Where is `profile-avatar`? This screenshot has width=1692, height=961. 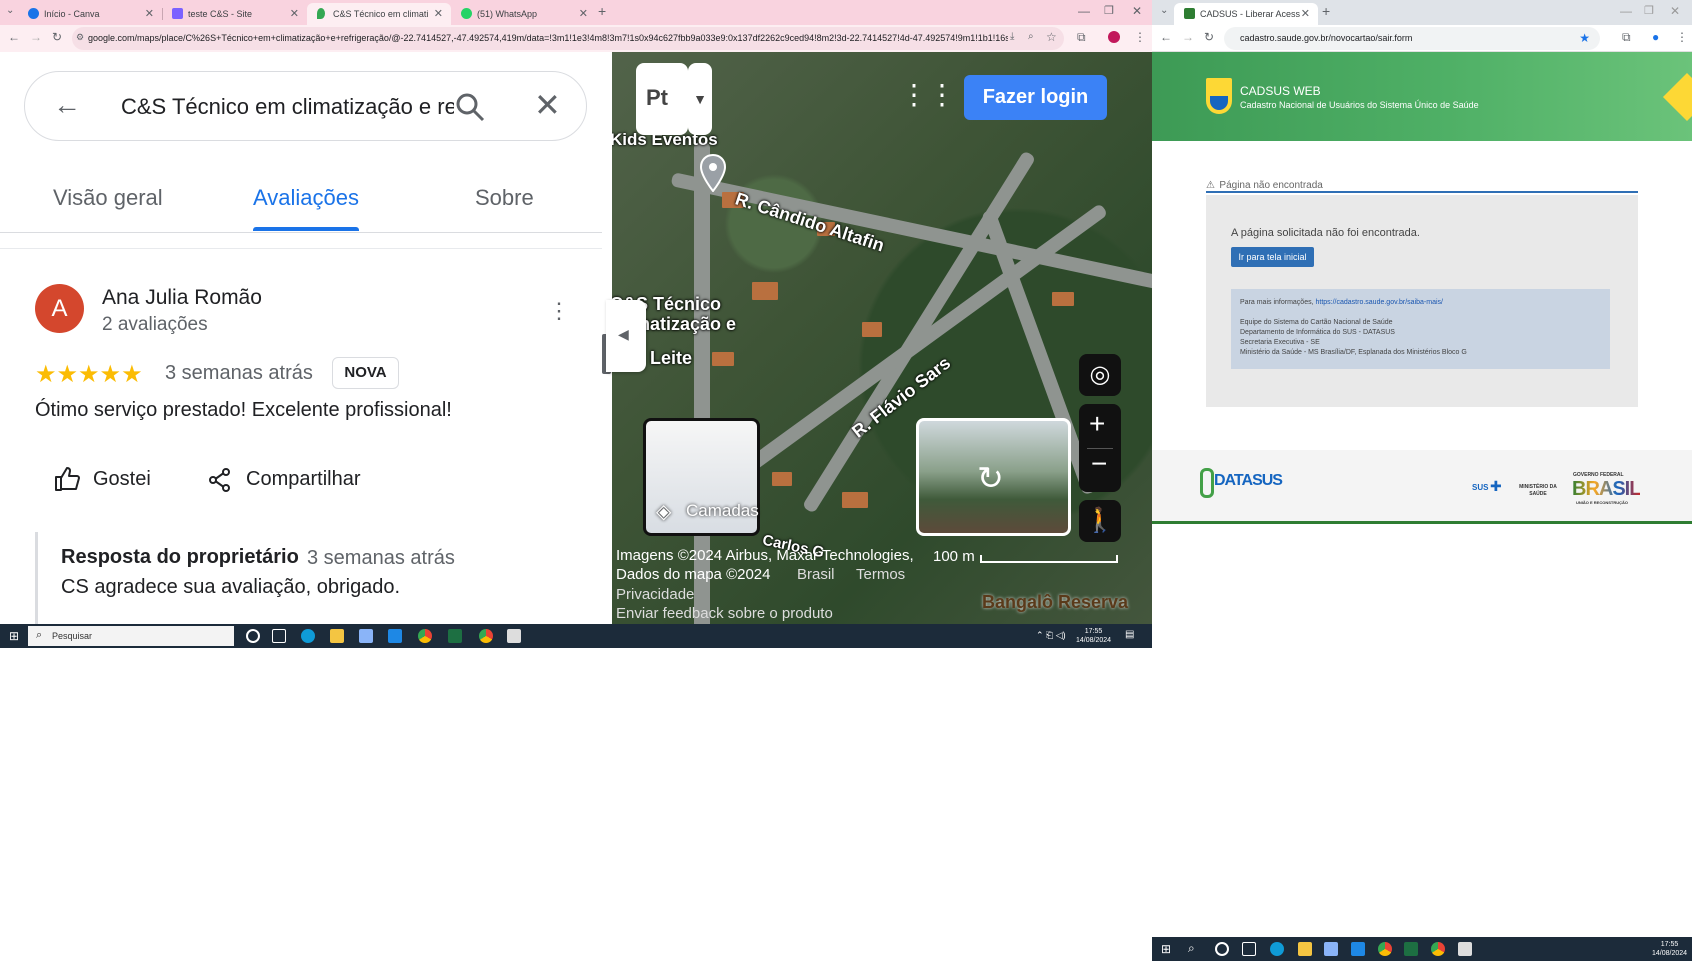
profile-avatar is located at coordinates (1114, 37).